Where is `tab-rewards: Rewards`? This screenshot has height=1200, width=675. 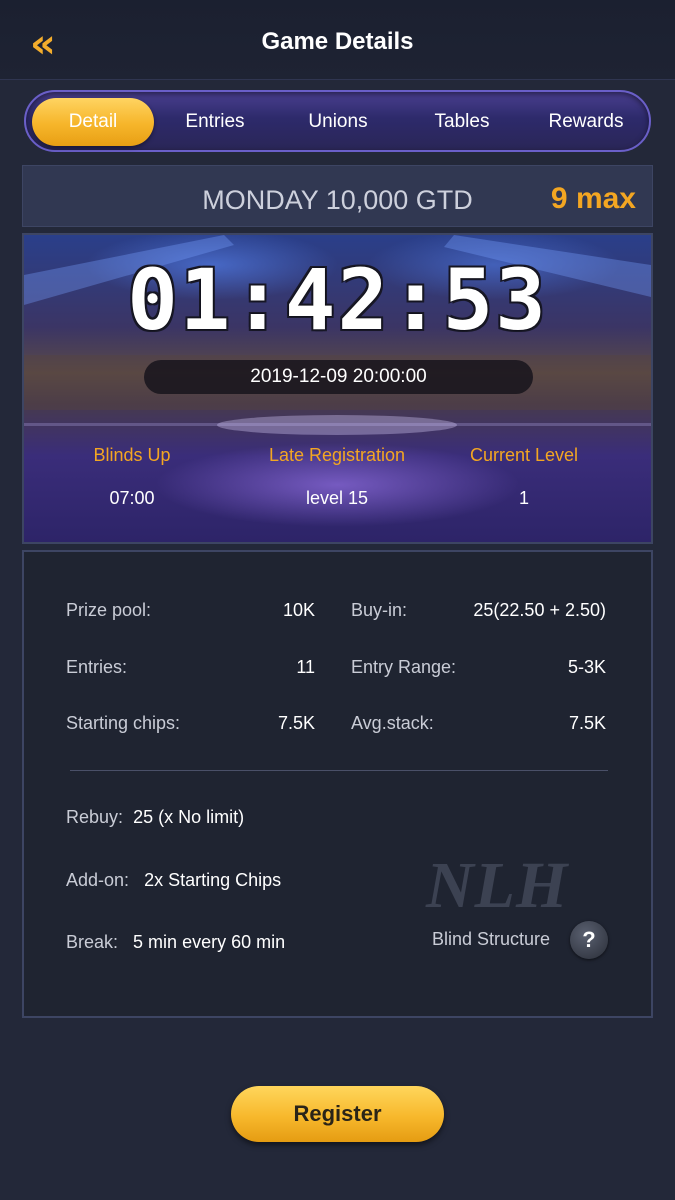 tab-rewards: Rewards is located at coordinates (586, 122).